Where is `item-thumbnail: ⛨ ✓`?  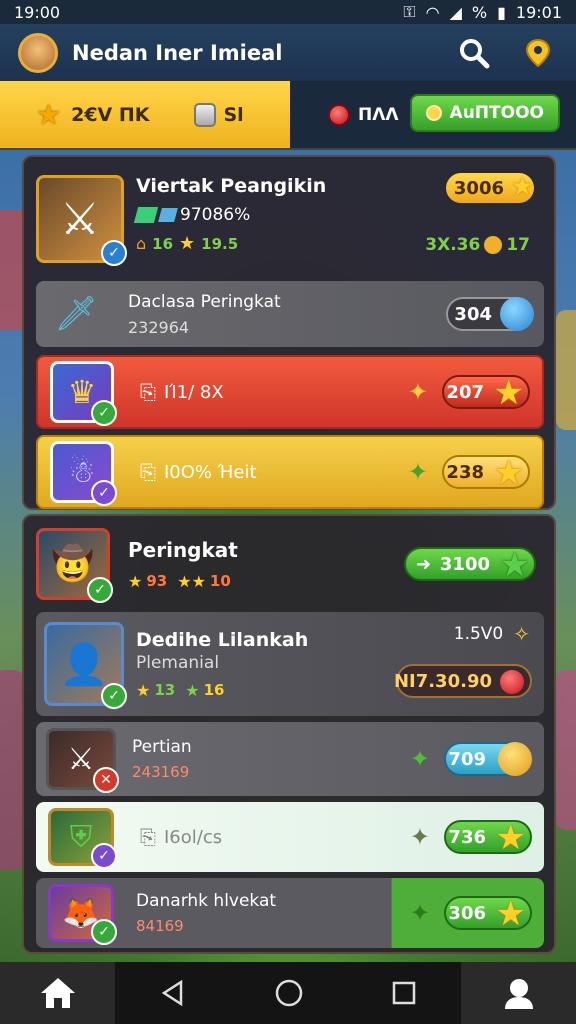
item-thumbnail: ⛨ ✓ is located at coordinates (82, 838).